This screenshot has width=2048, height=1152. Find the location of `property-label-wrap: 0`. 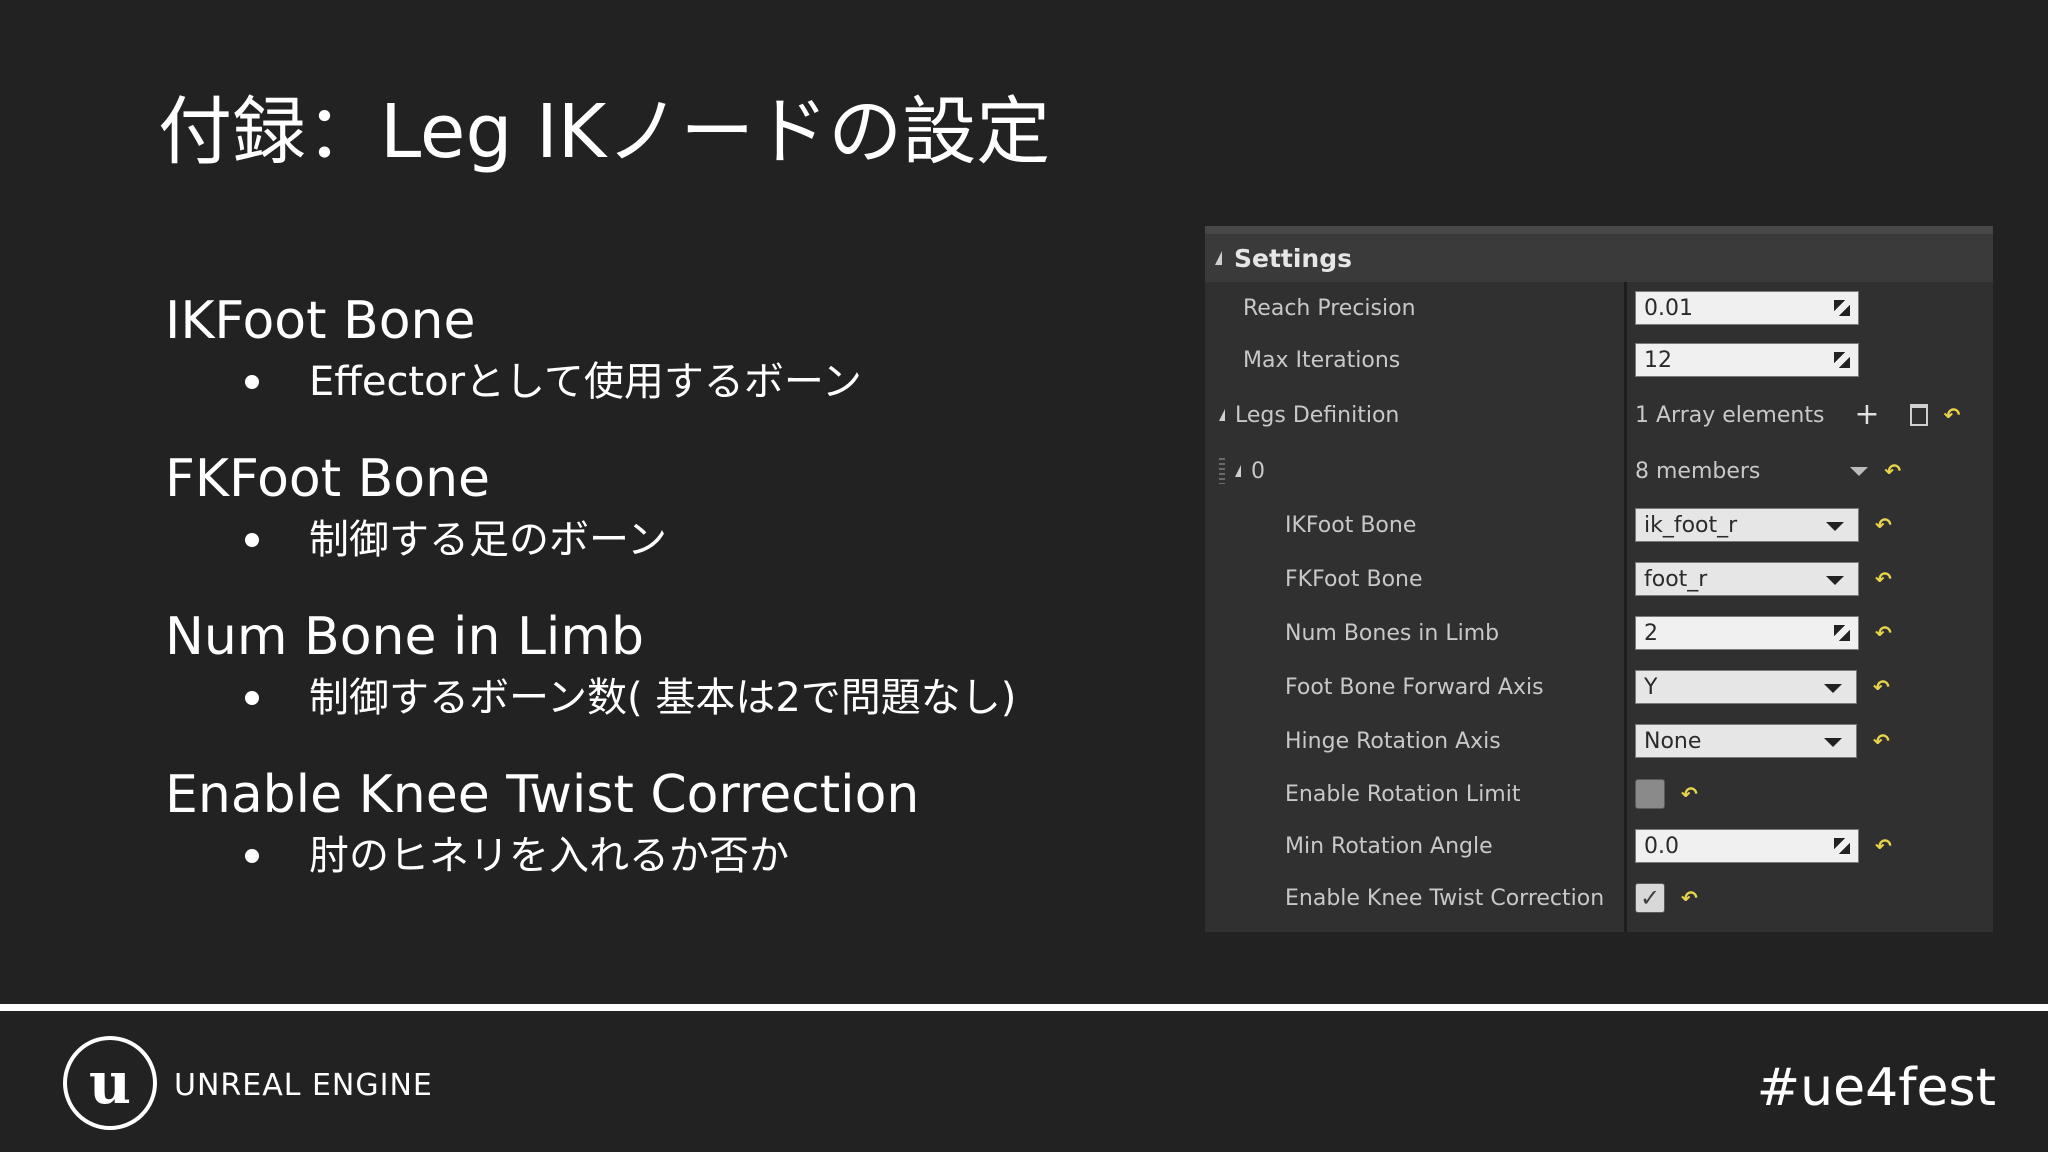

property-label-wrap: 0 is located at coordinates (1415, 471).